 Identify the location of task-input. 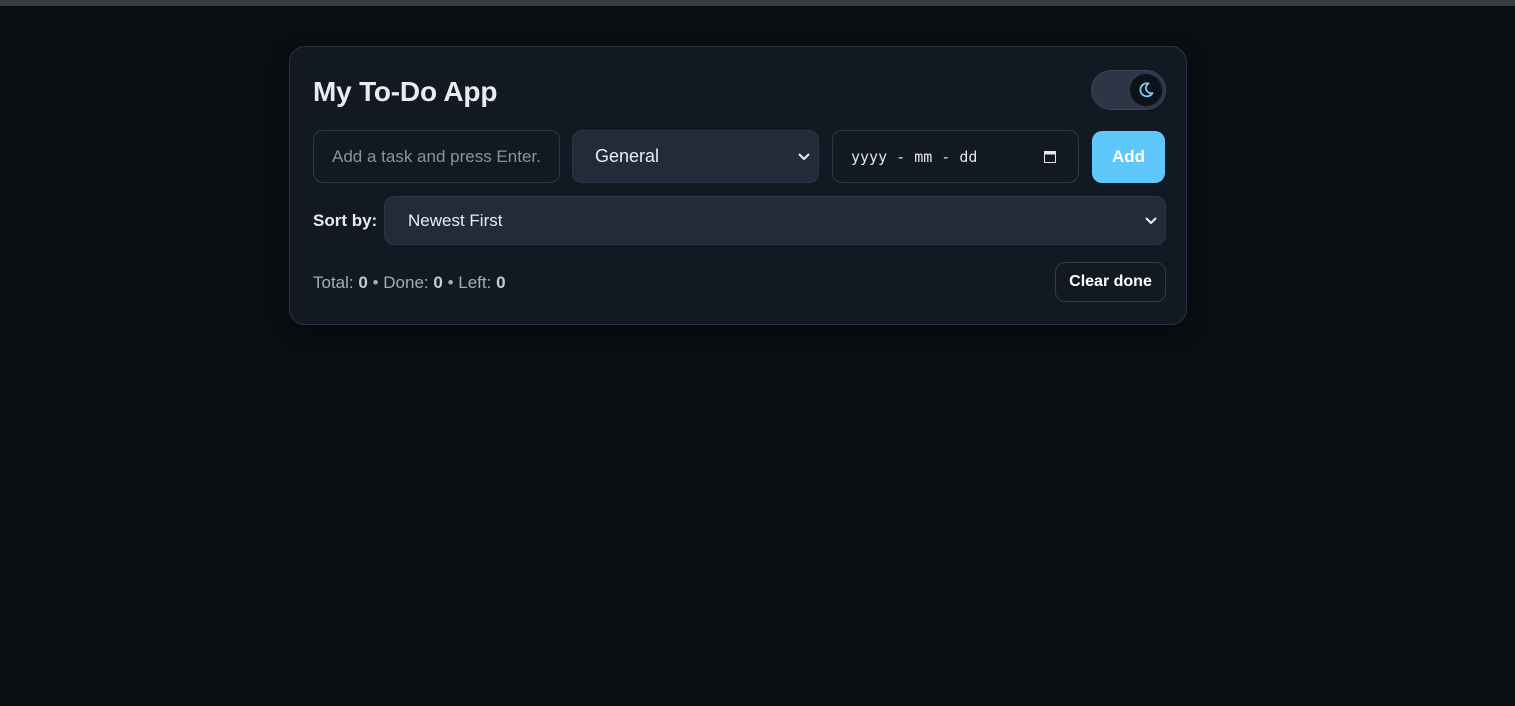
(436, 156).